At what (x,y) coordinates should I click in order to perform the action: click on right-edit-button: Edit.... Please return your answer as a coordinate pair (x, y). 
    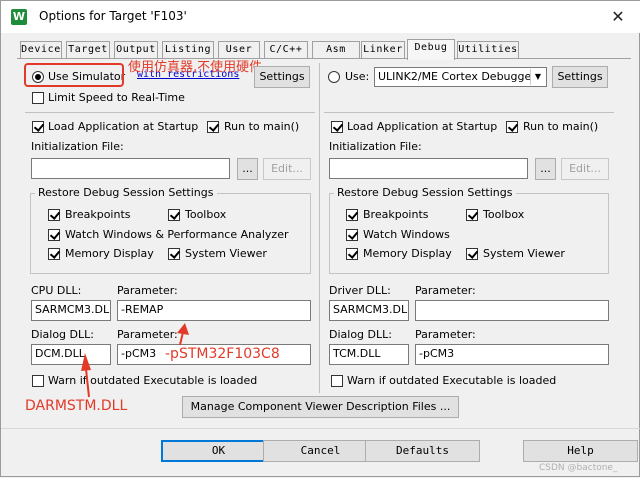
    Looking at the image, I should click on (585, 169).